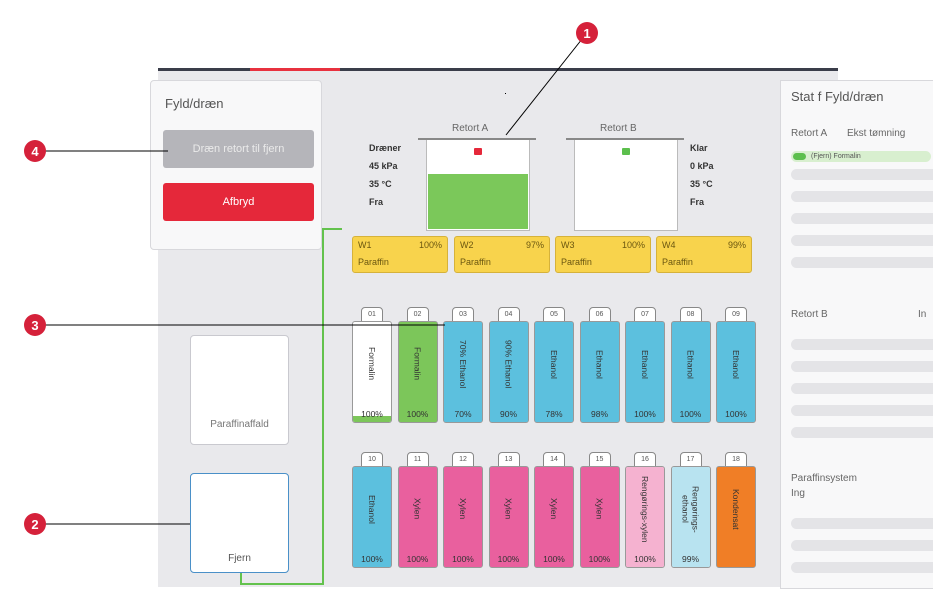 Image resolution: width=933 pixels, height=589 pixels. I want to click on callout-4: 4, so click(35, 151).